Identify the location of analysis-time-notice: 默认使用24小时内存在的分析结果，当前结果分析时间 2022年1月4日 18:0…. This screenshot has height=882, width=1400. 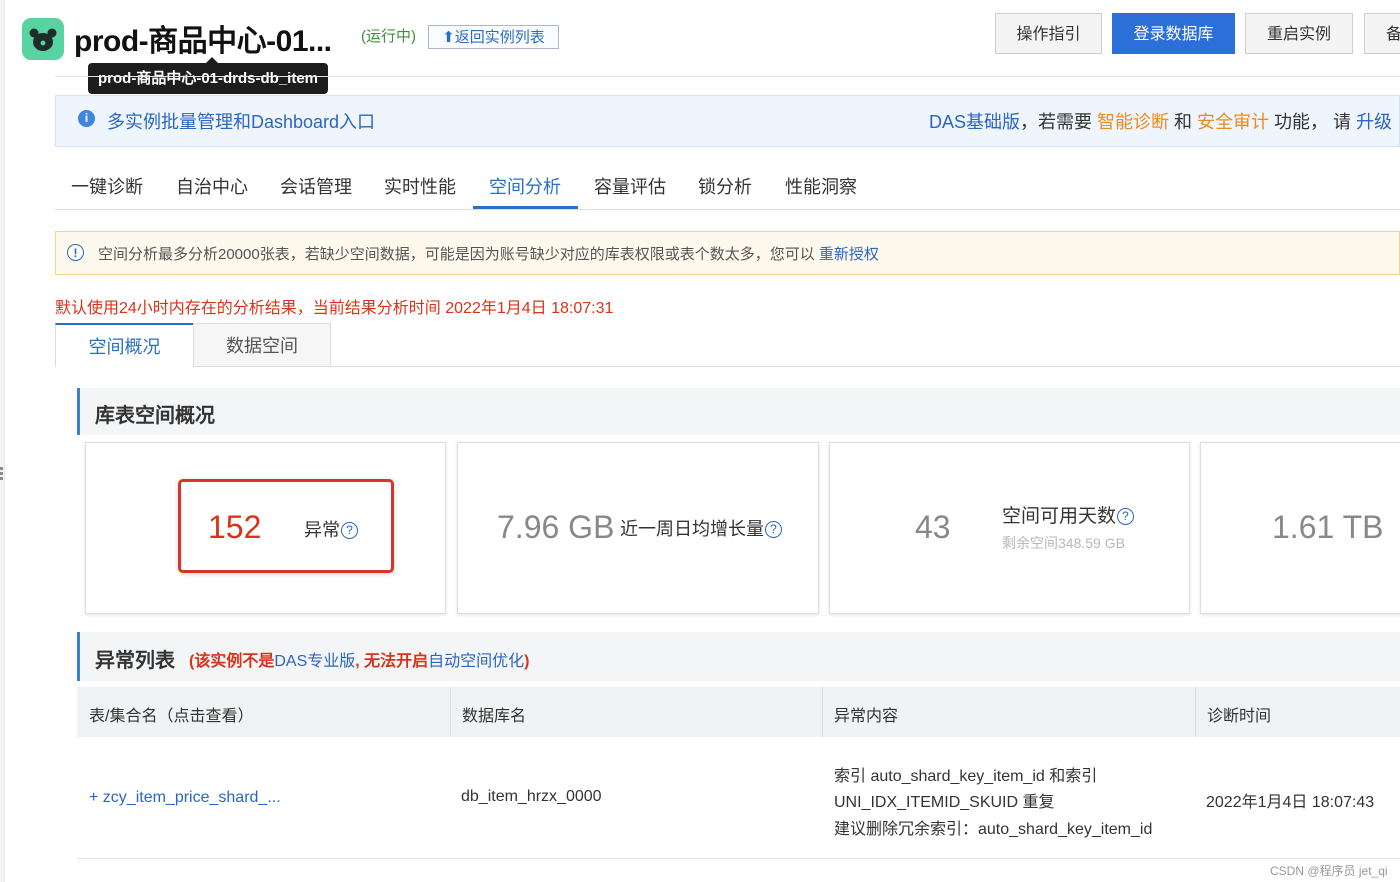
(334, 308).